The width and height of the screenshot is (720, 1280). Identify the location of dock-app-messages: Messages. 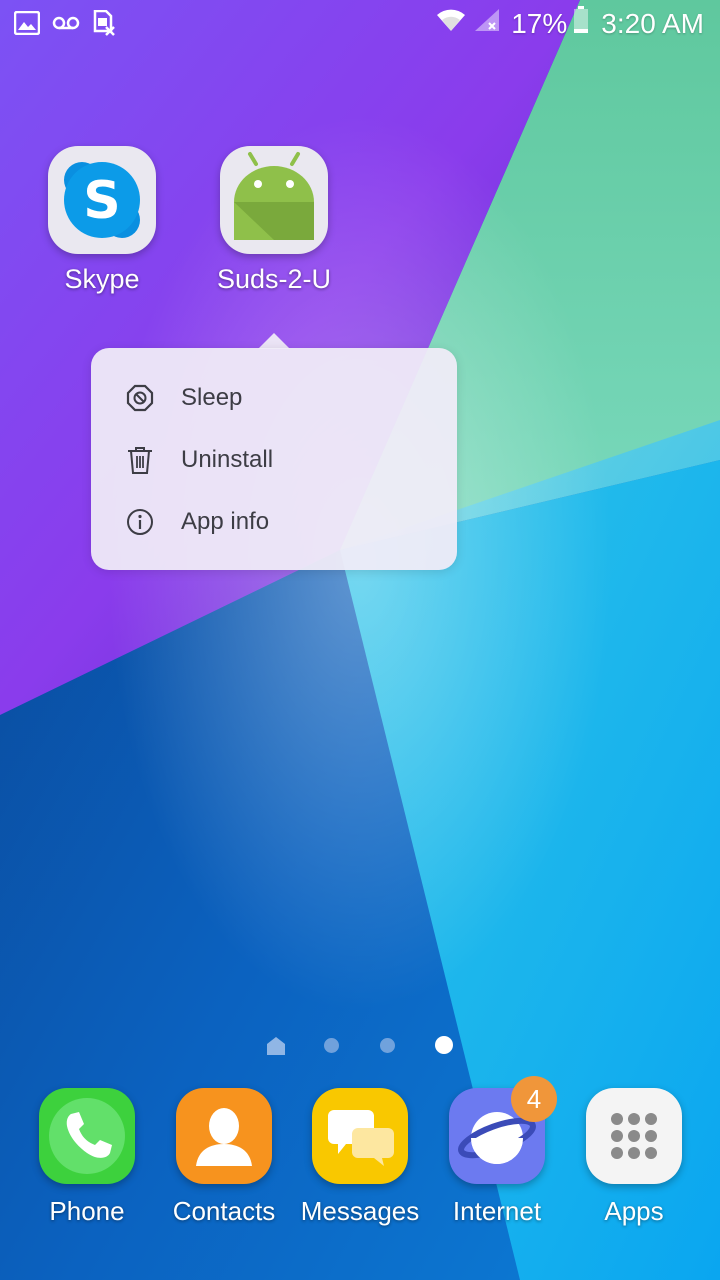
(360, 1157).